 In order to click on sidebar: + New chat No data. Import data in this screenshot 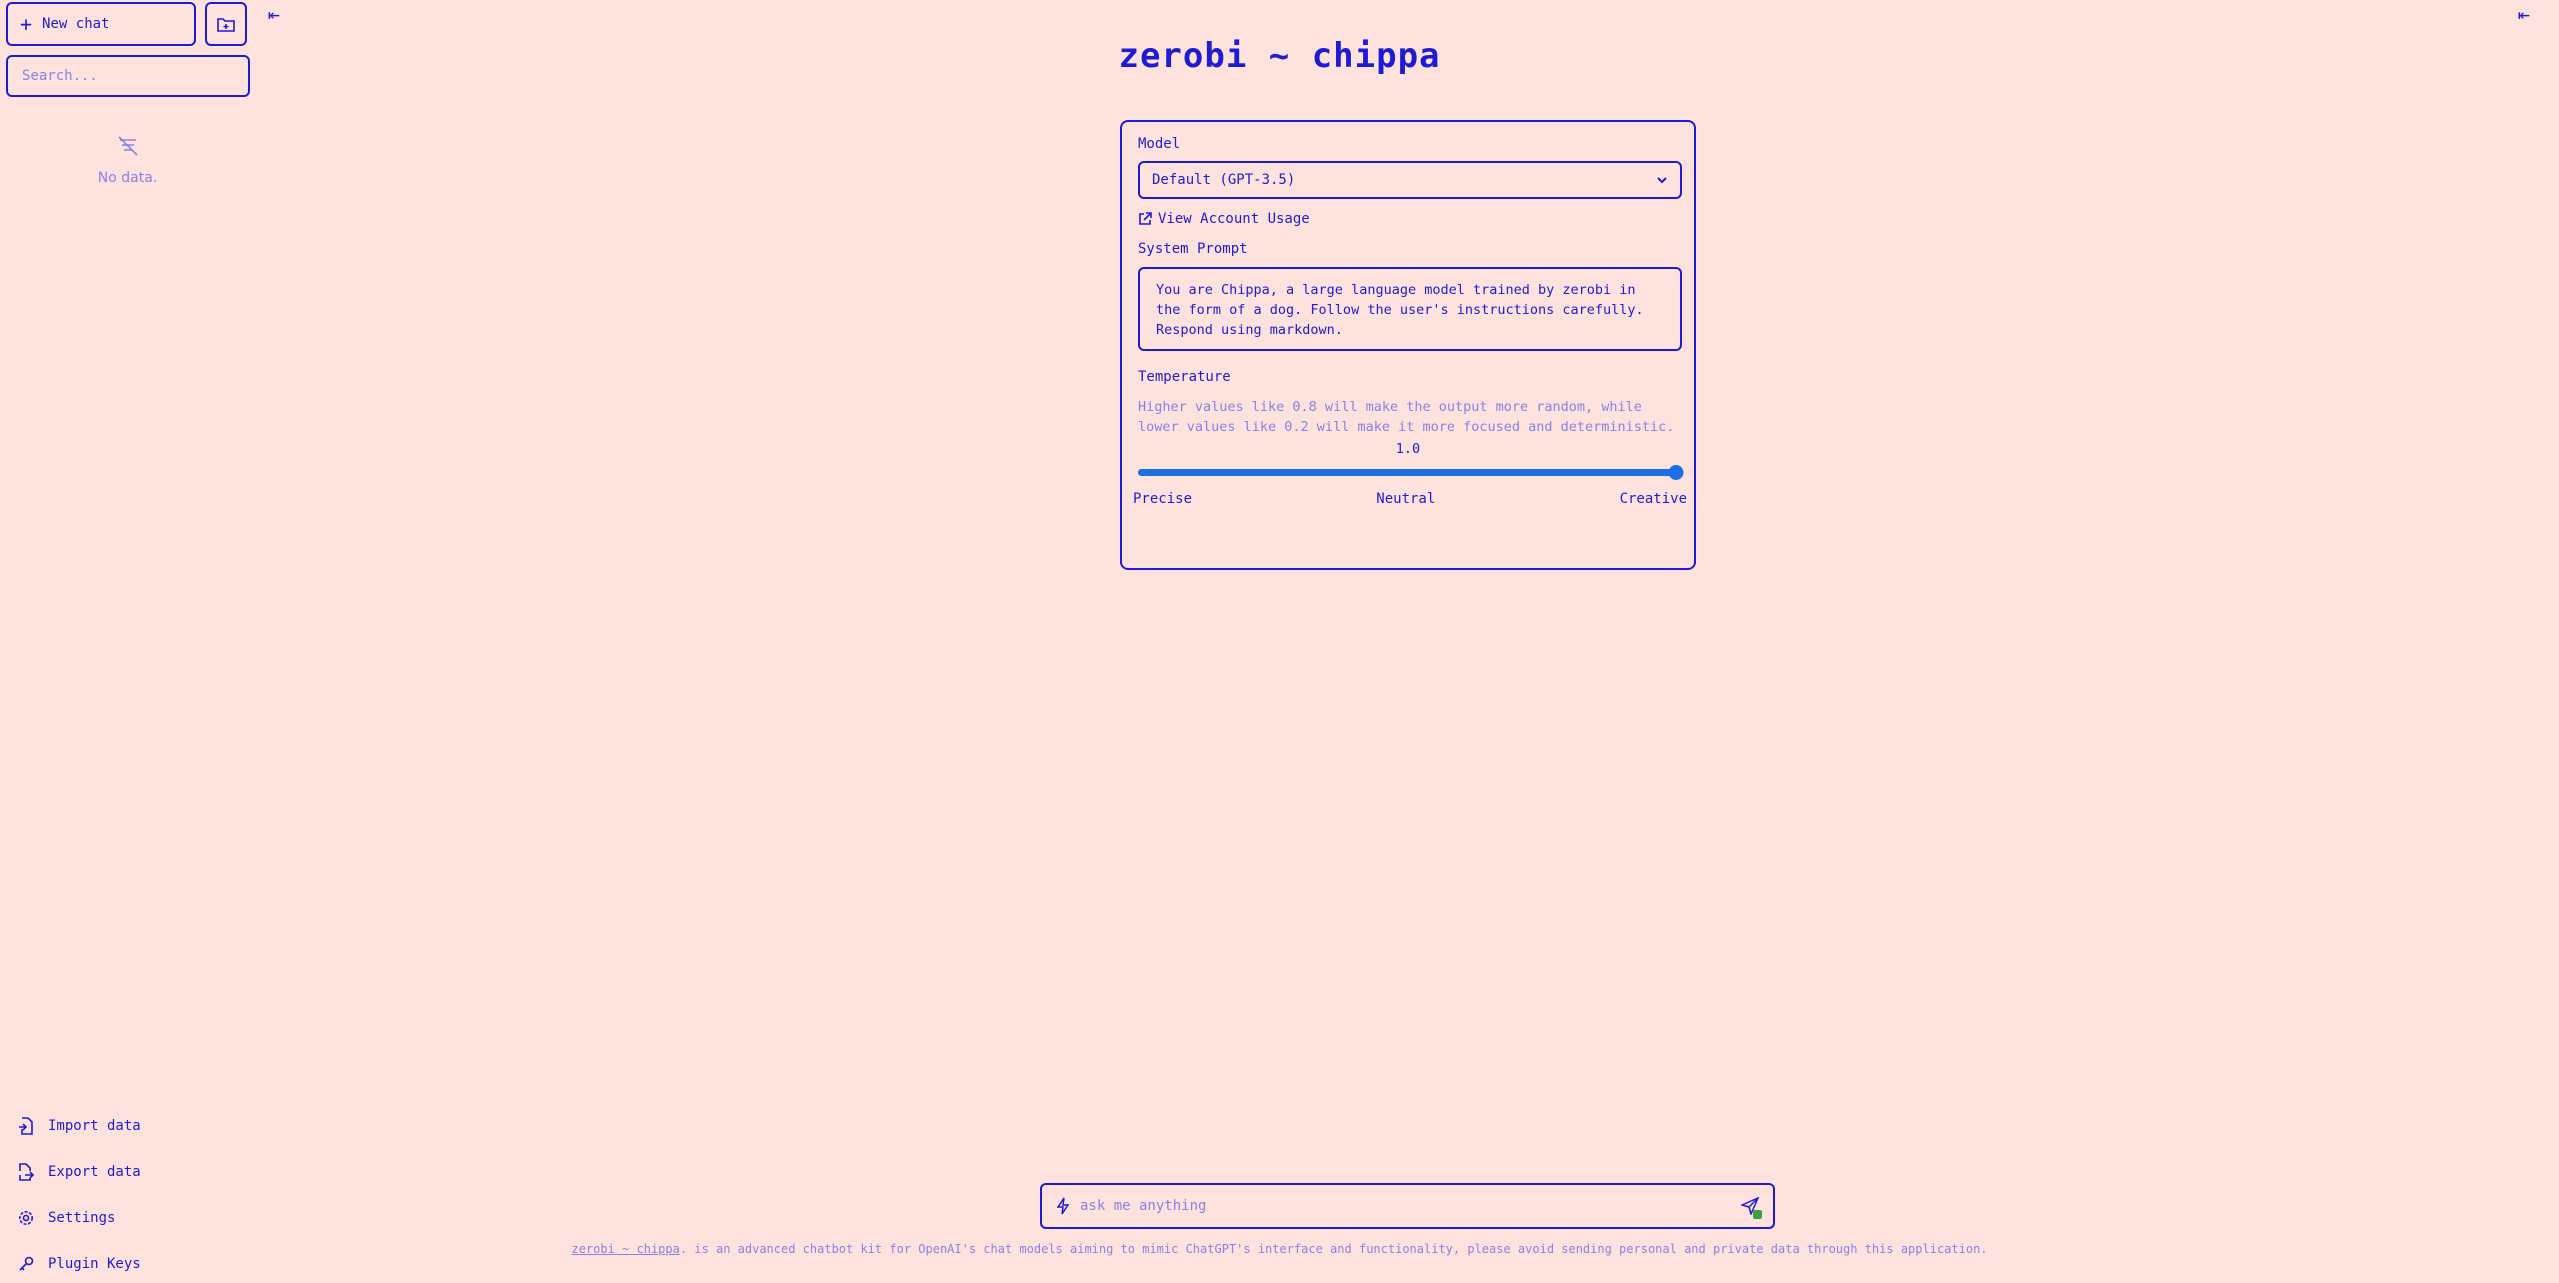, I will do `click(127, 641)`.